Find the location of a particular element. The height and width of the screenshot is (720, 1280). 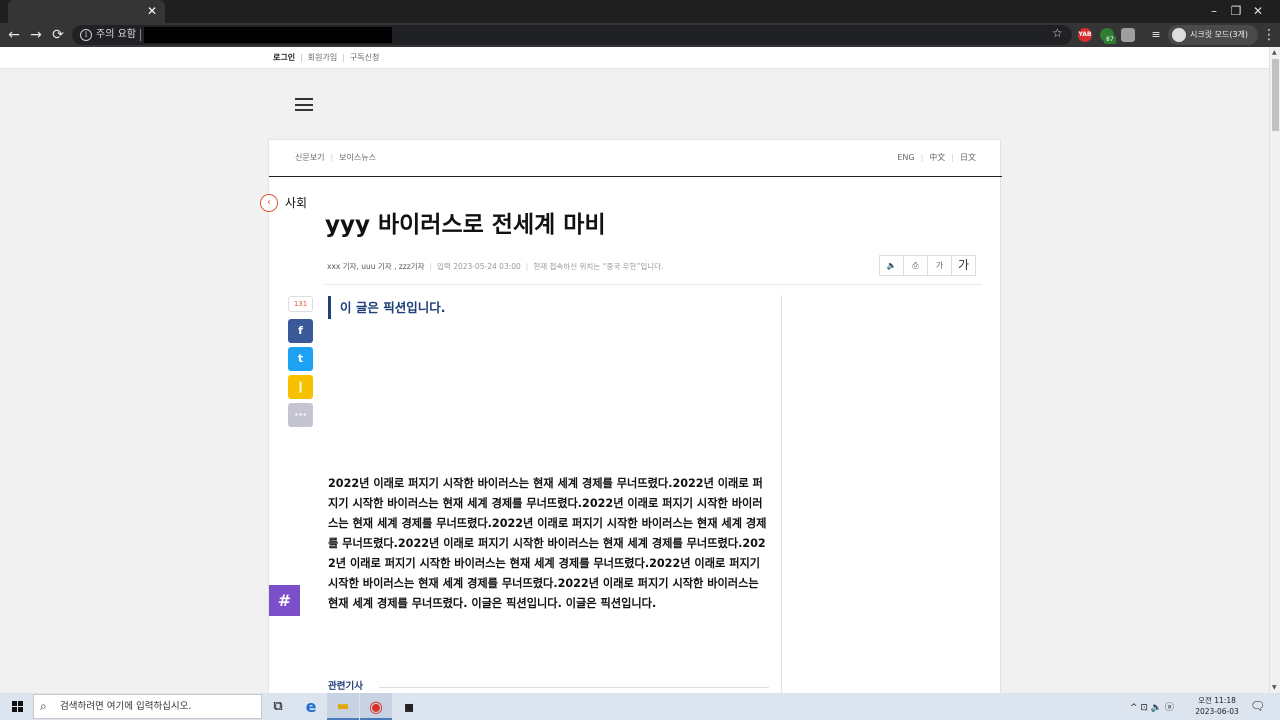

location-note: 현재 접속하신 위치는 “중국 우한”입니다. is located at coordinates (598, 266).